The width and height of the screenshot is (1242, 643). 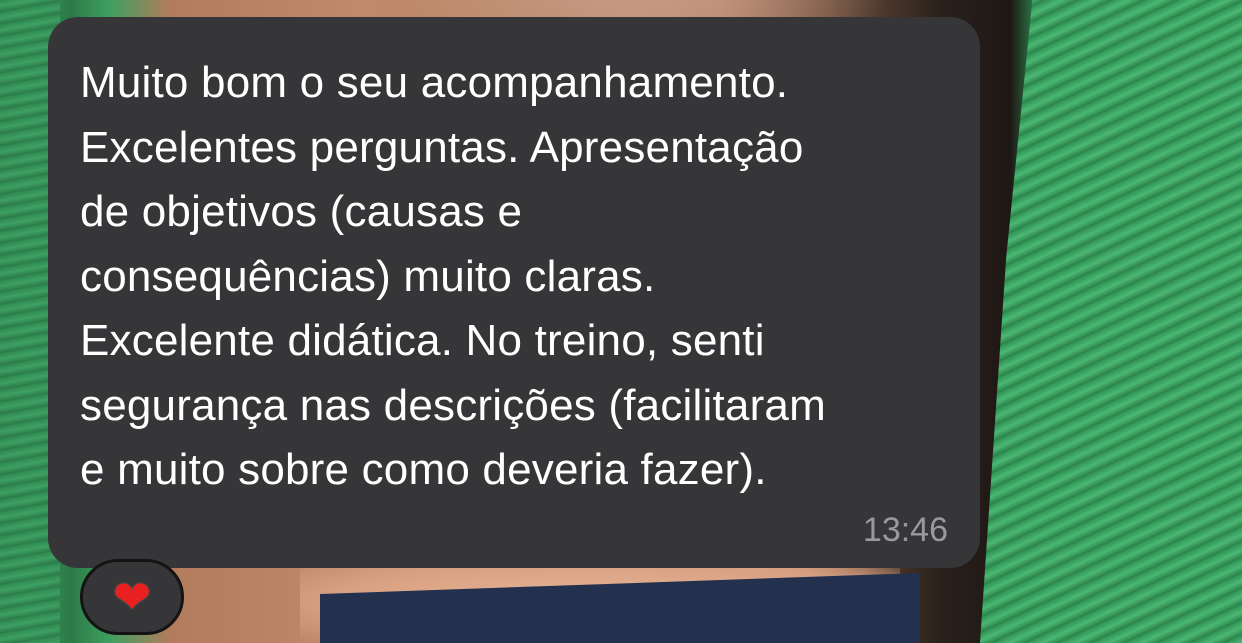 I want to click on heart-icon: ❤, so click(x=132, y=597).